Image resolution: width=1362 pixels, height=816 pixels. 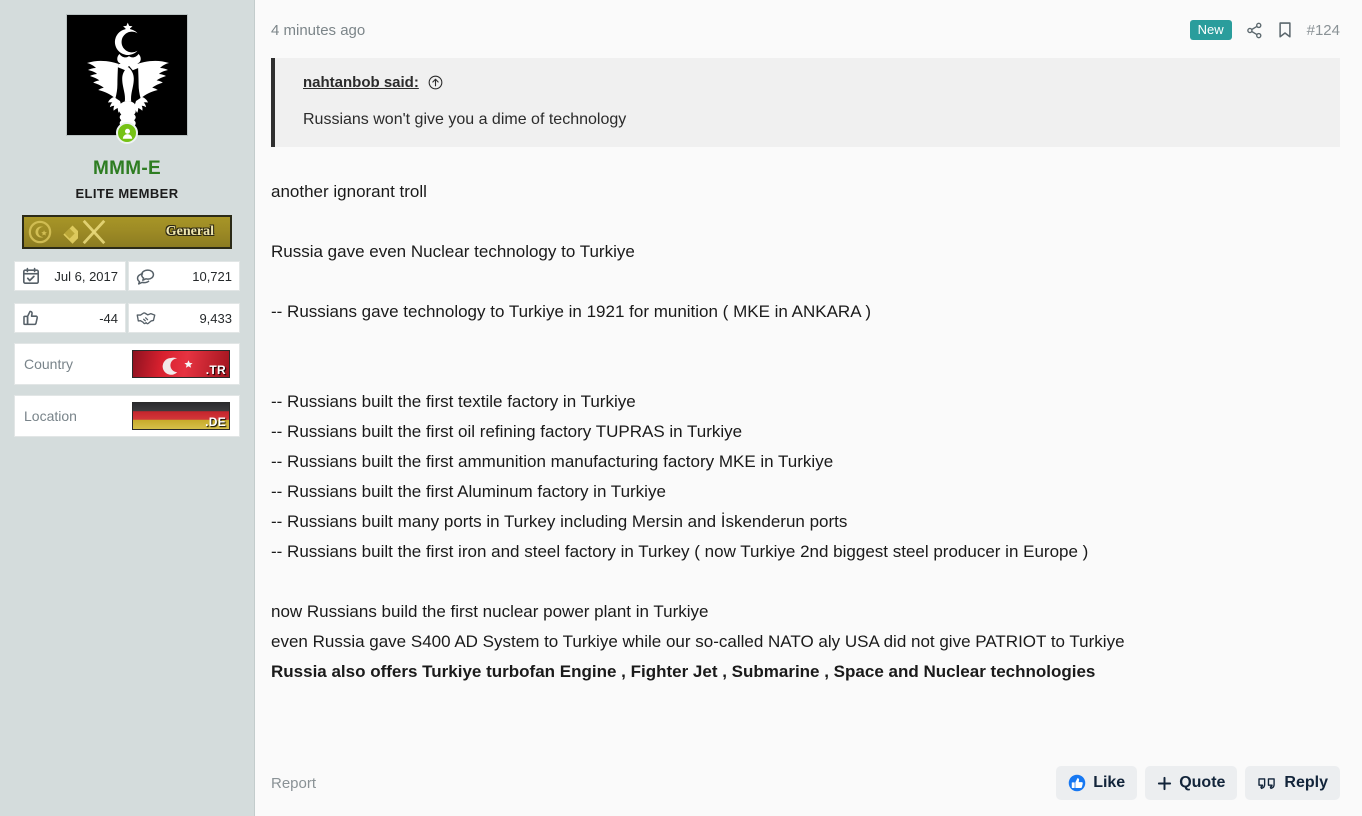 I want to click on info-row-country: Country .TR, so click(x=127, y=364).